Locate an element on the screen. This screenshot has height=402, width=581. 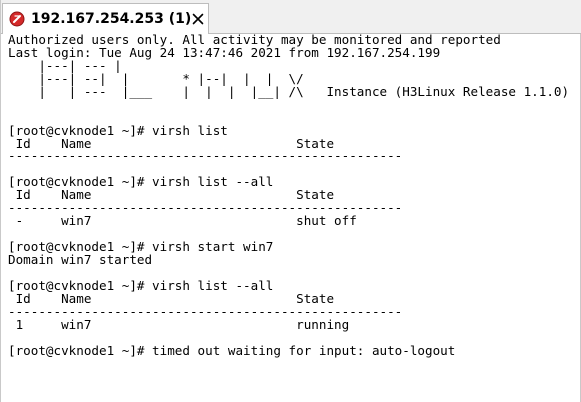
terminal-line: - win7 shut off is located at coordinates (182, 221).